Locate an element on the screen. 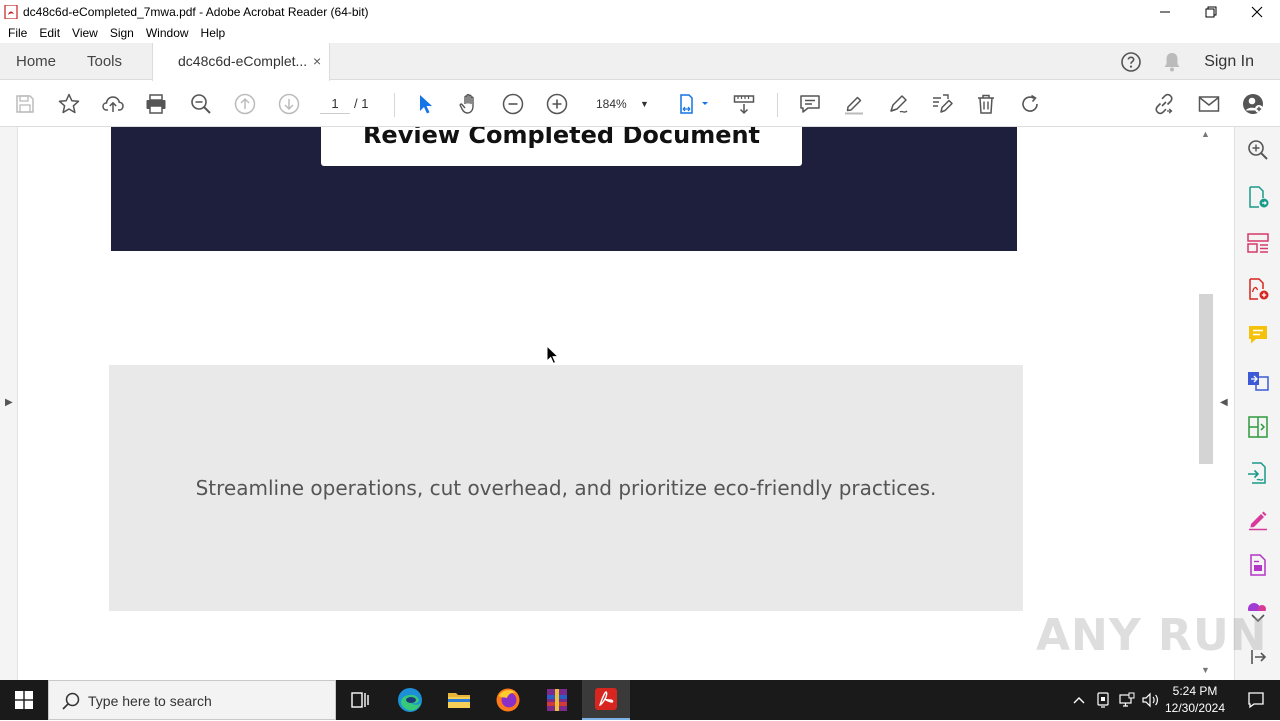  windows-taskbar: Type here to search 5:24 PM 12/30/2024 is located at coordinates (640, 700).